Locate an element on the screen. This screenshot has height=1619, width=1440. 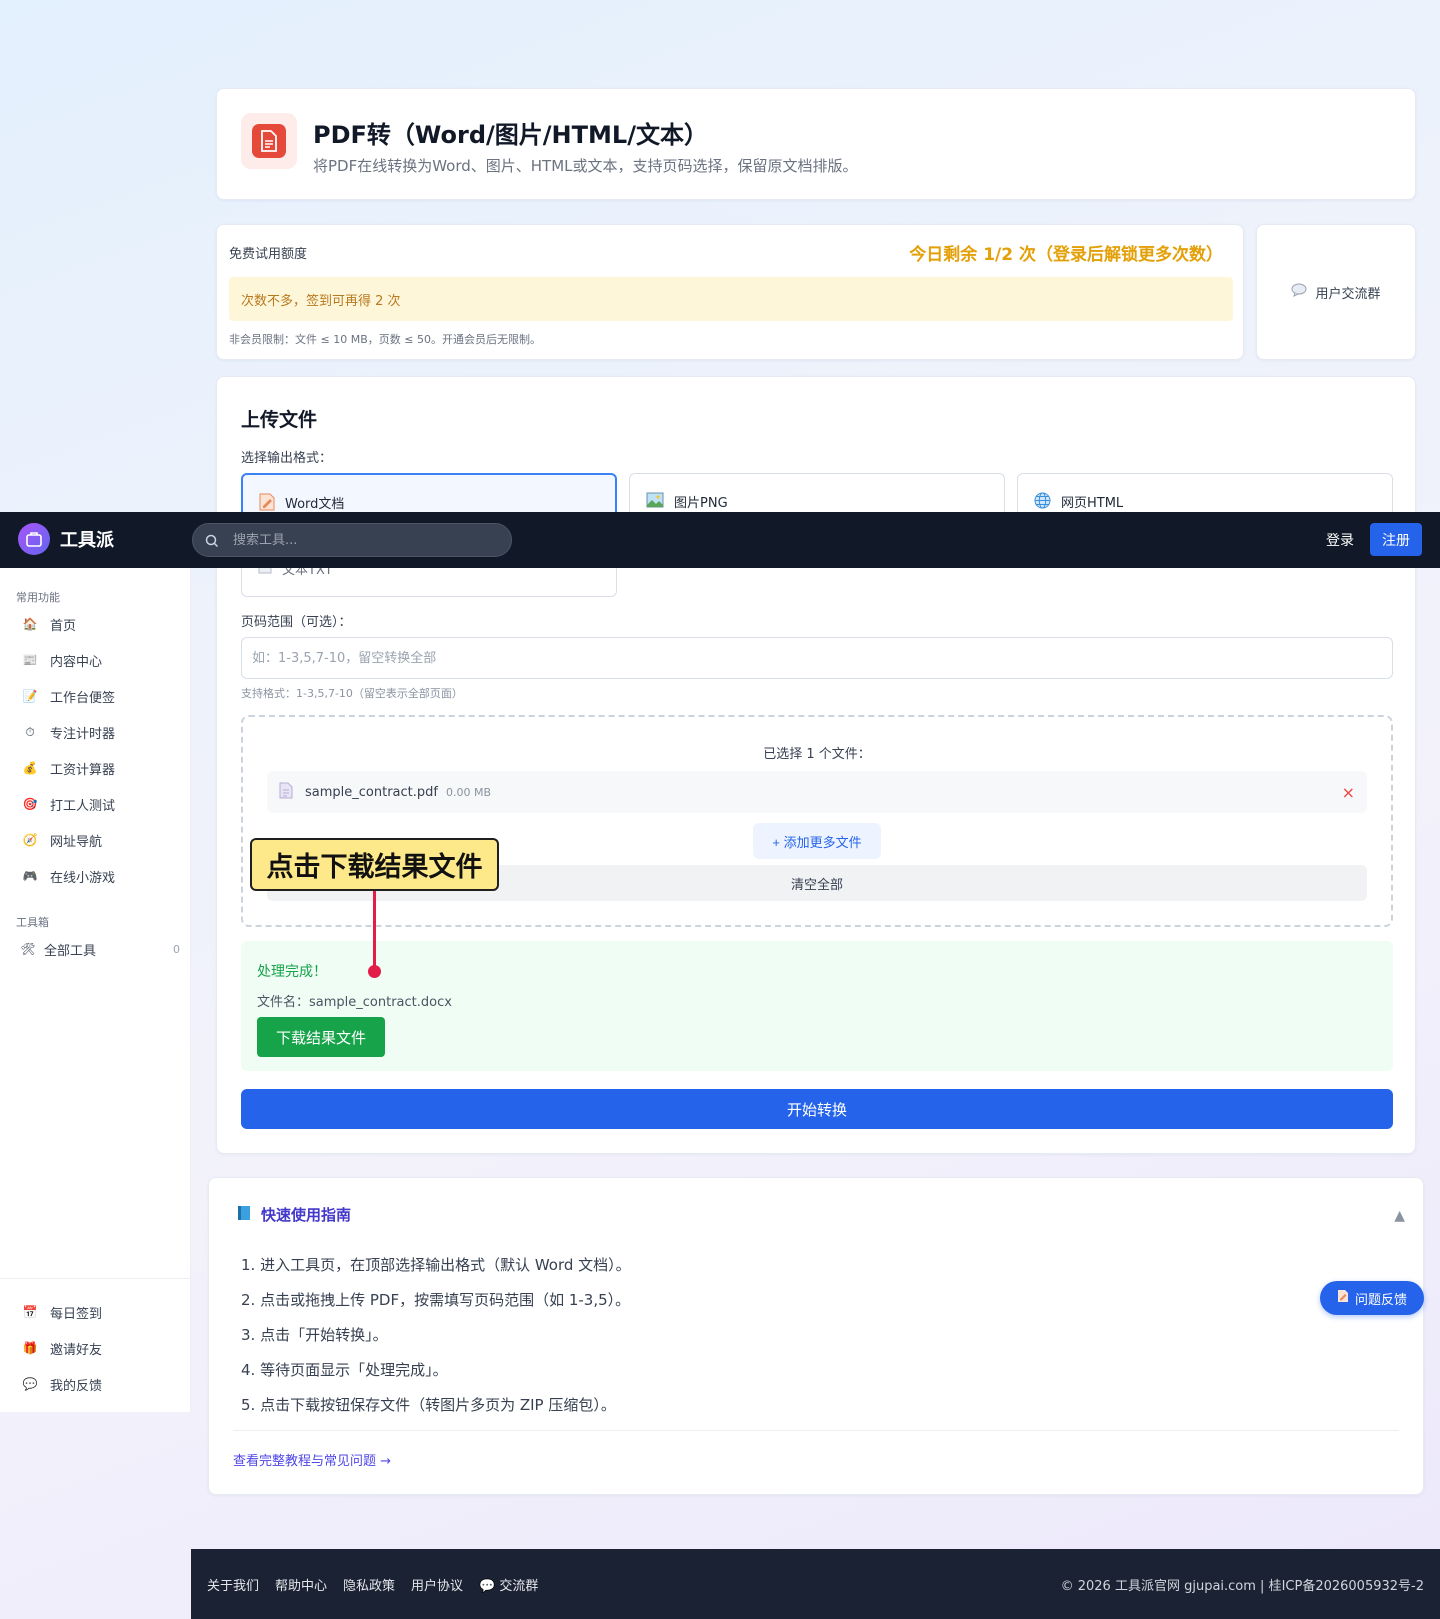
sidebar-item-content: 📰 内容中心 is located at coordinates (102, 660).